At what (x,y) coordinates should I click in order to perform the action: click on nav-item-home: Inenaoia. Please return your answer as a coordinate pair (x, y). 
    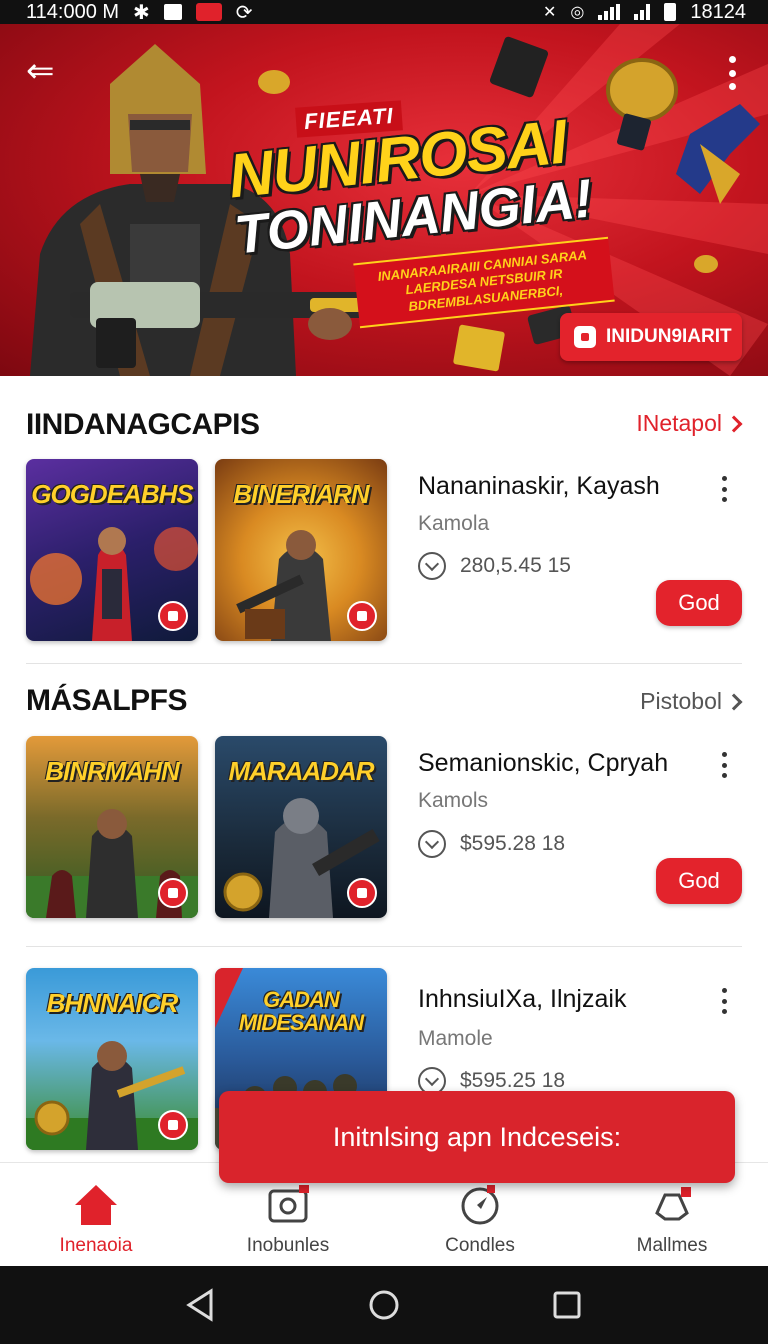
    Looking at the image, I should click on (96, 1214).